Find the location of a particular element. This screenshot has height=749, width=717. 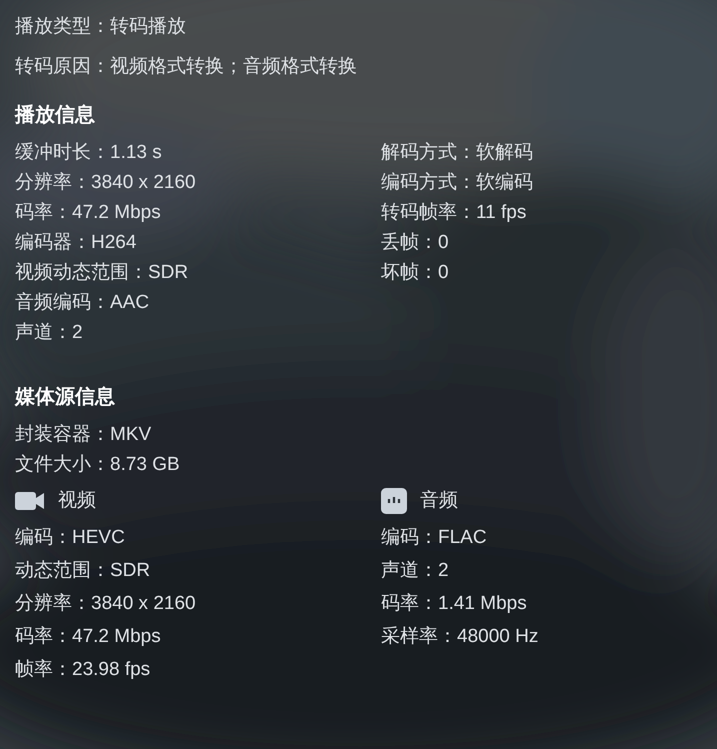

info-text: 视频动态范围：SDR is located at coordinates (101, 272).